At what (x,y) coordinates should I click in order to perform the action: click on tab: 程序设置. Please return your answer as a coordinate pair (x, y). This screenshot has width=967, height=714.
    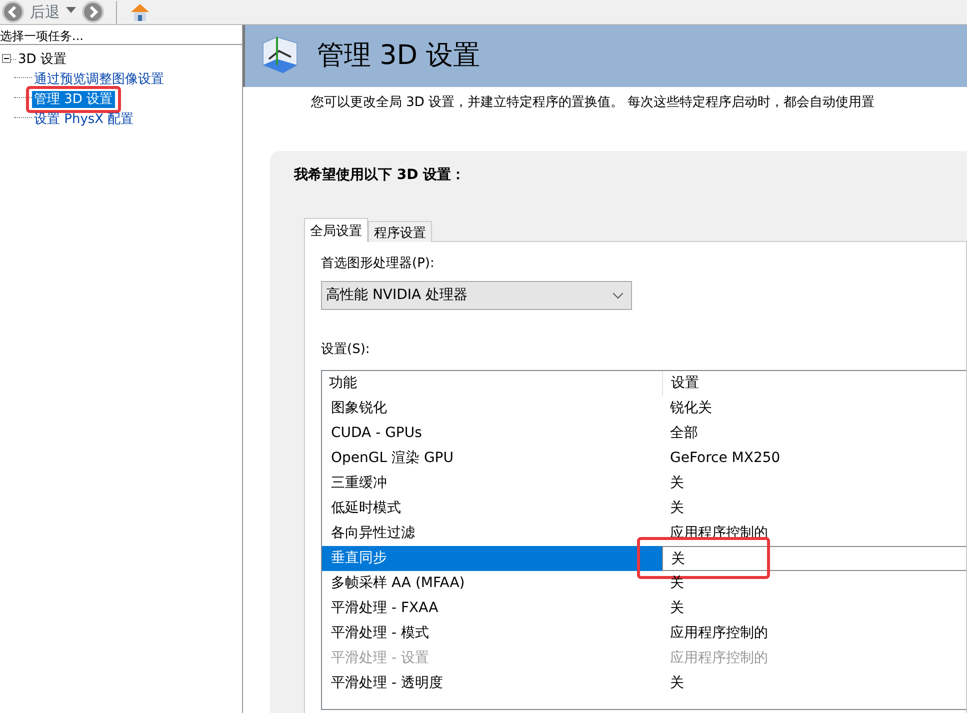
    Looking at the image, I should click on (400, 231).